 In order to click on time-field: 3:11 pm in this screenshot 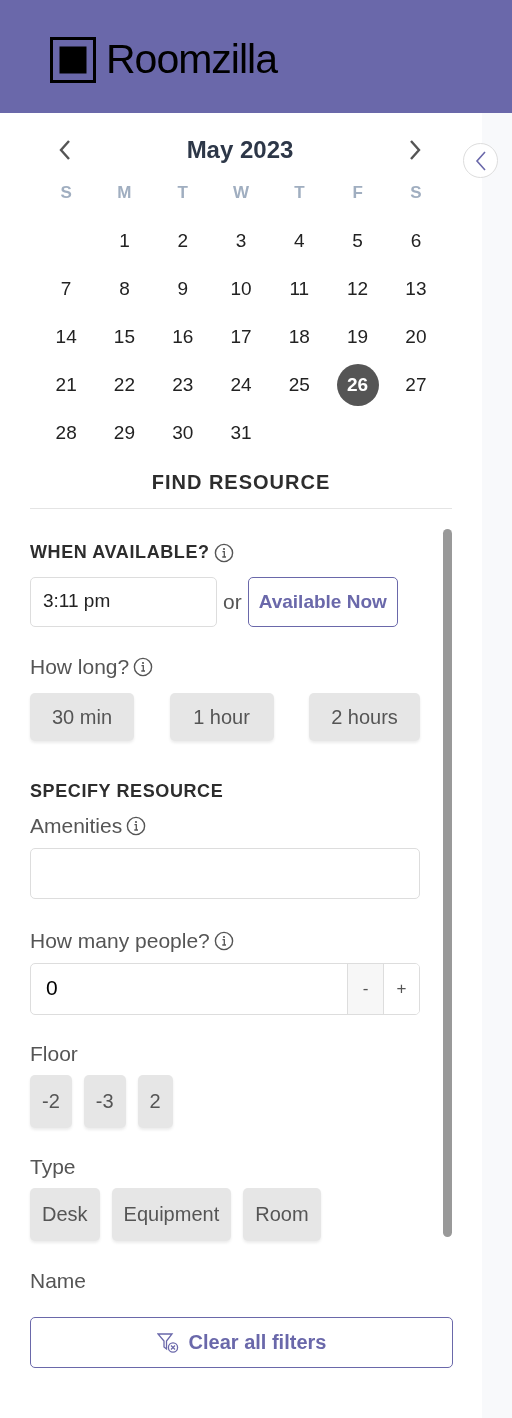, I will do `click(123, 602)`.